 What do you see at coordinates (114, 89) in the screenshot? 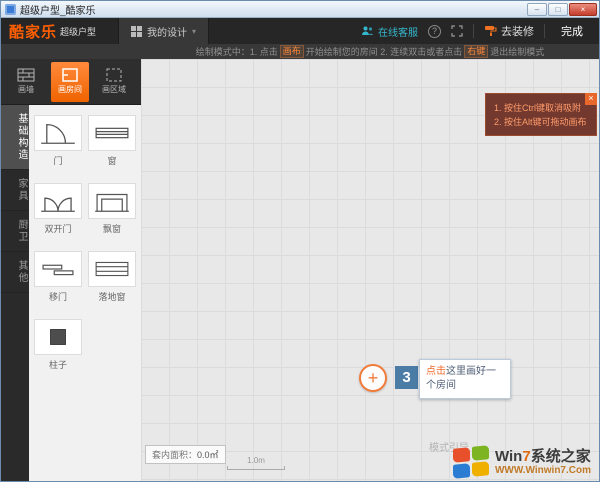
I see `draw-area-label: 画区域` at bounding box center [114, 89].